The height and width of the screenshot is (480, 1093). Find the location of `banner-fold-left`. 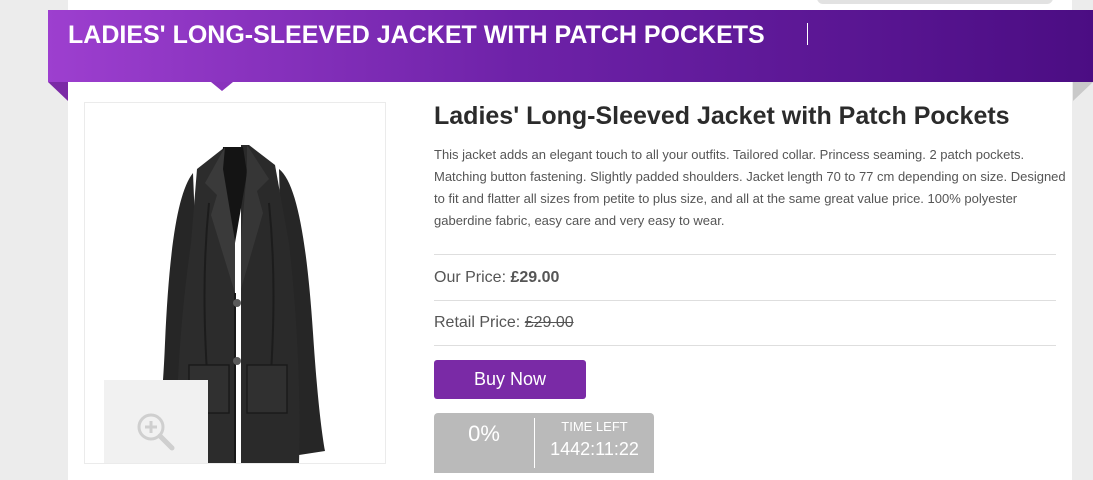

banner-fold-left is located at coordinates (58, 91).